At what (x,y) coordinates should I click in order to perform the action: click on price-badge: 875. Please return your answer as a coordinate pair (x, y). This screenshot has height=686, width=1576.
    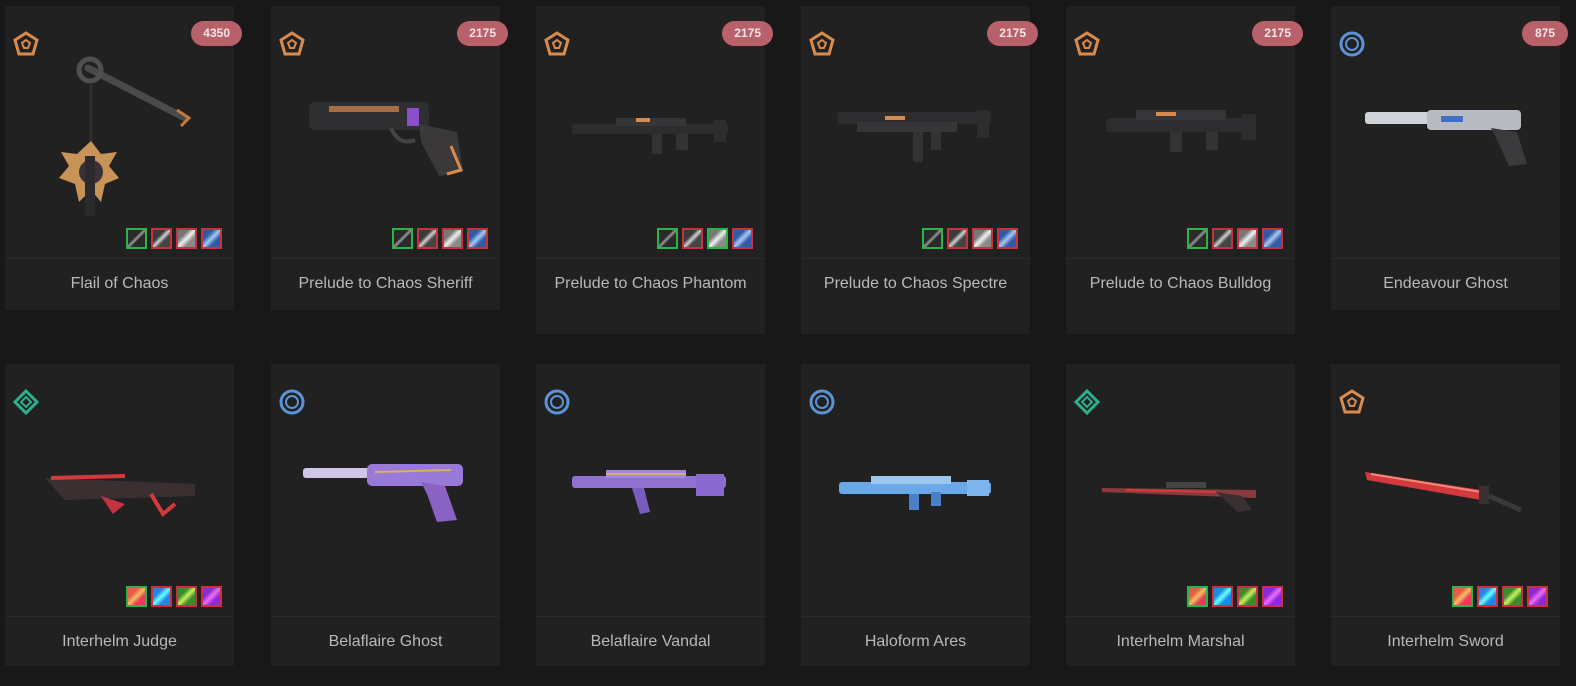
    Looking at the image, I should click on (1545, 33).